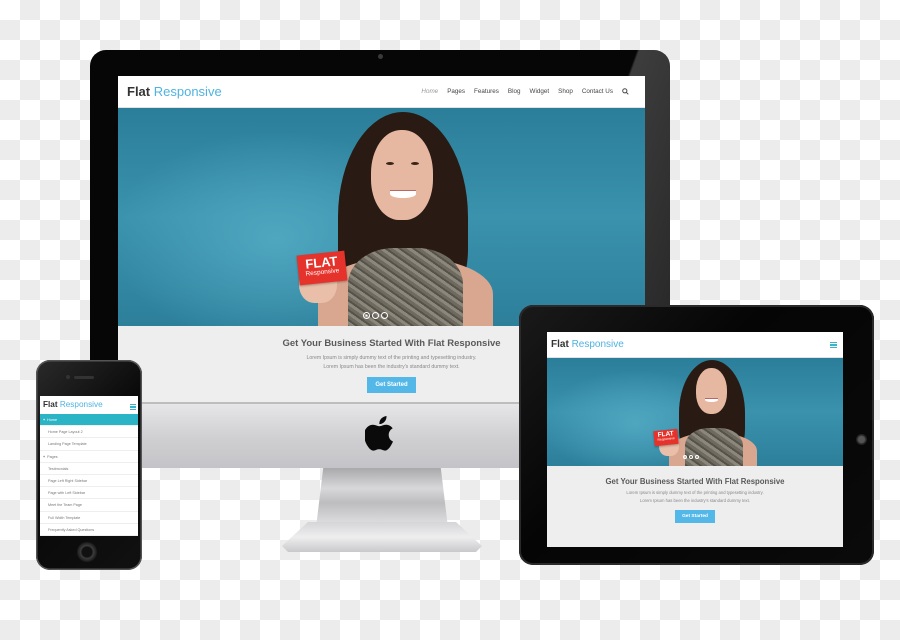 The height and width of the screenshot is (640, 900). I want to click on desktop-site-logo: Flat Responsive, so click(174, 91).